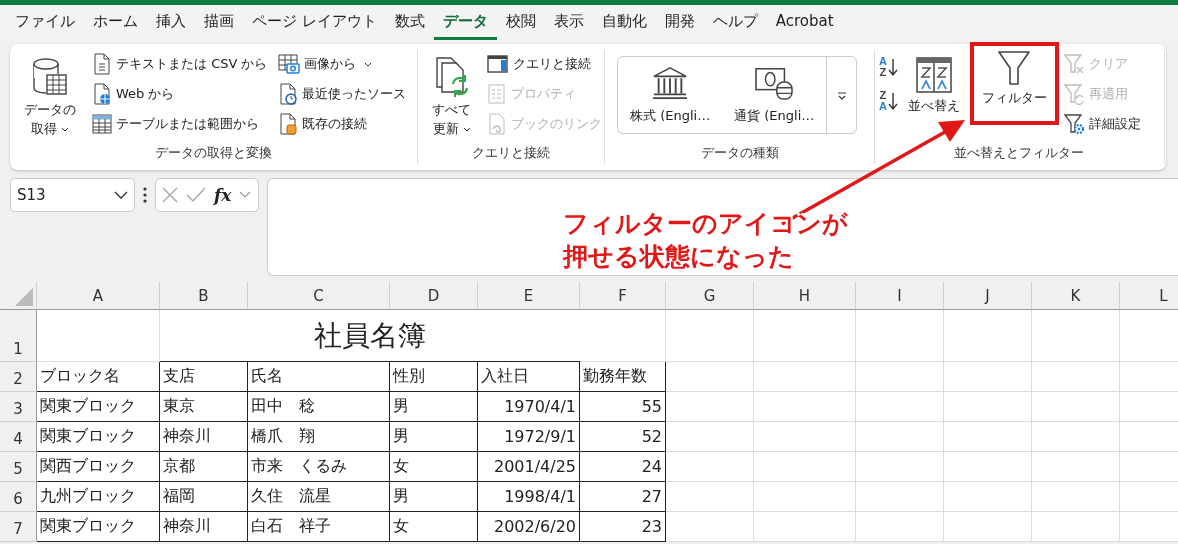 The height and width of the screenshot is (544, 1178). Describe the element at coordinates (45, 22) in the screenshot. I see `ribbon-tab: ファイル` at that location.